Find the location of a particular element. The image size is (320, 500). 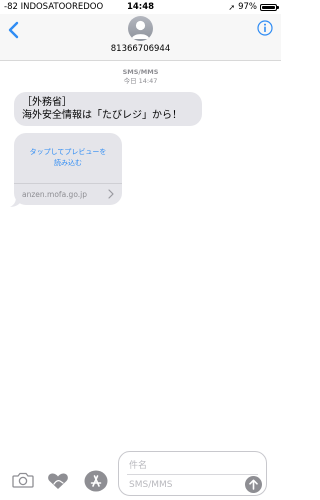

link-preview-bubble: タップしてプレビューを 読み込む anzen.mofa.go.jp is located at coordinates (68, 169).